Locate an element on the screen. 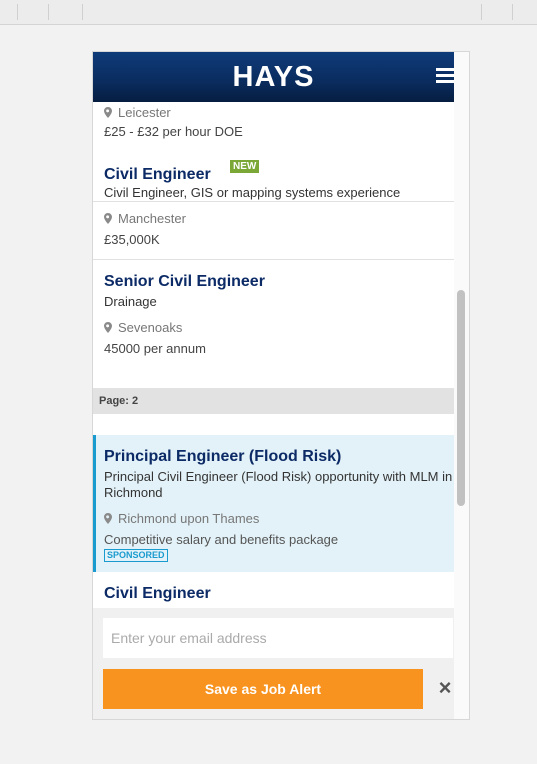 The width and height of the screenshot is (537, 764). new-badge: NEW is located at coordinates (245, 166).